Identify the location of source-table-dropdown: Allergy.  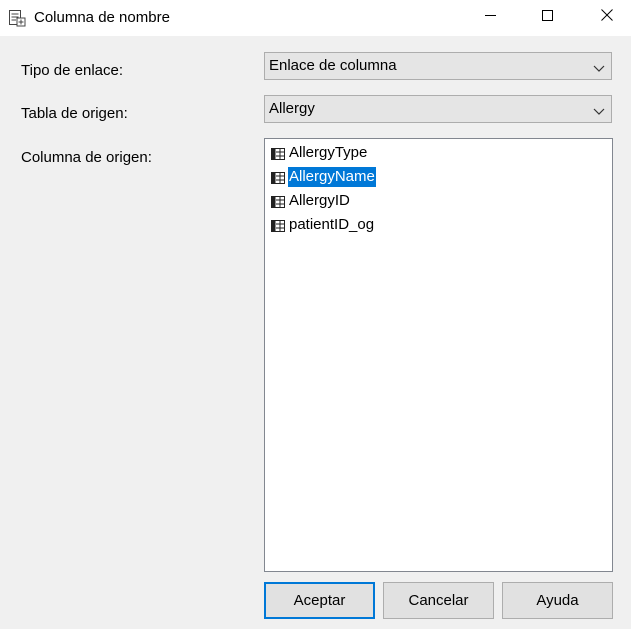
(438, 109).